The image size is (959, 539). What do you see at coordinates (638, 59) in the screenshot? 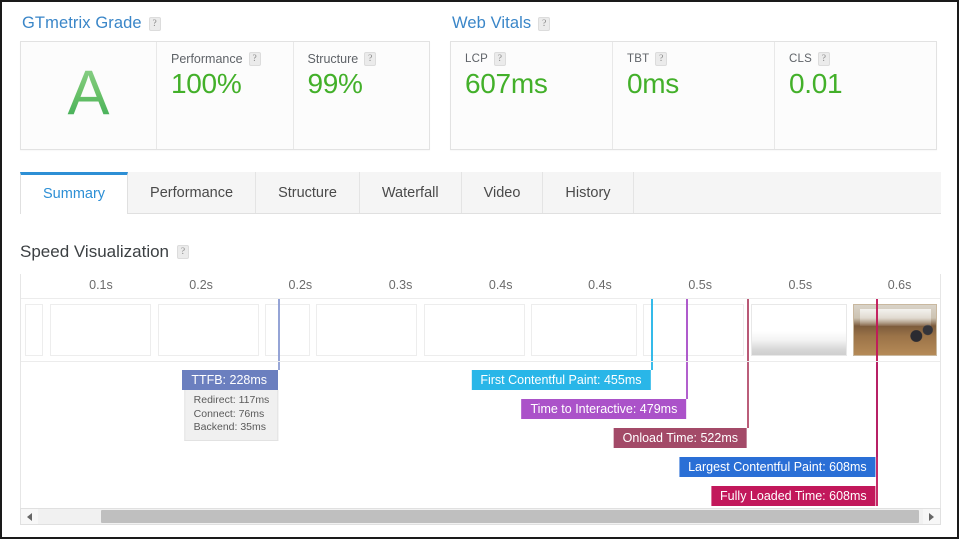
I see `tbt-label-text: TBT` at bounding box center [638, 59].